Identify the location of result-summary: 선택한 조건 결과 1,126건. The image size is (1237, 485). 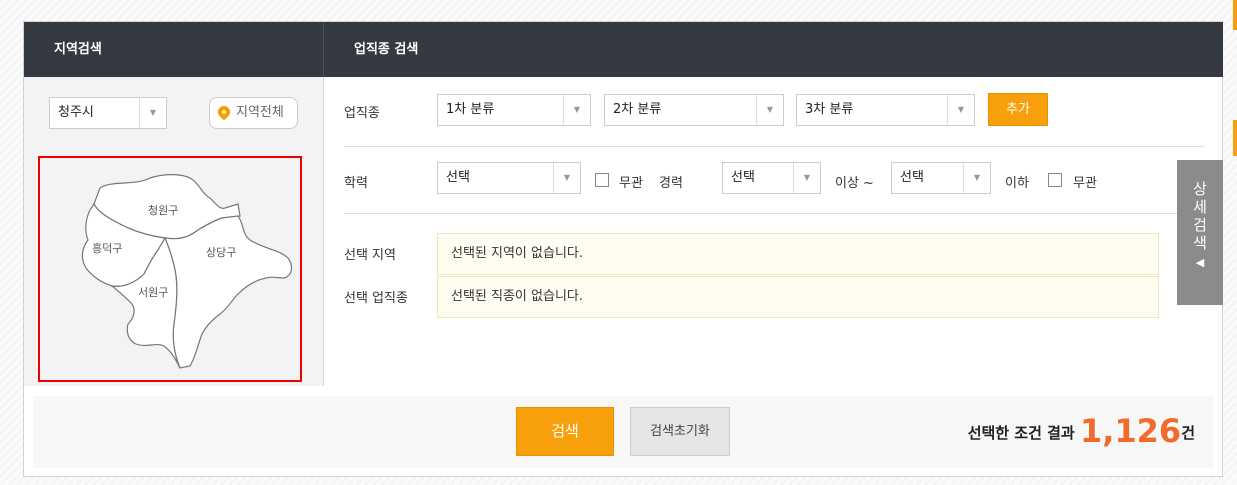
(1081, 431).